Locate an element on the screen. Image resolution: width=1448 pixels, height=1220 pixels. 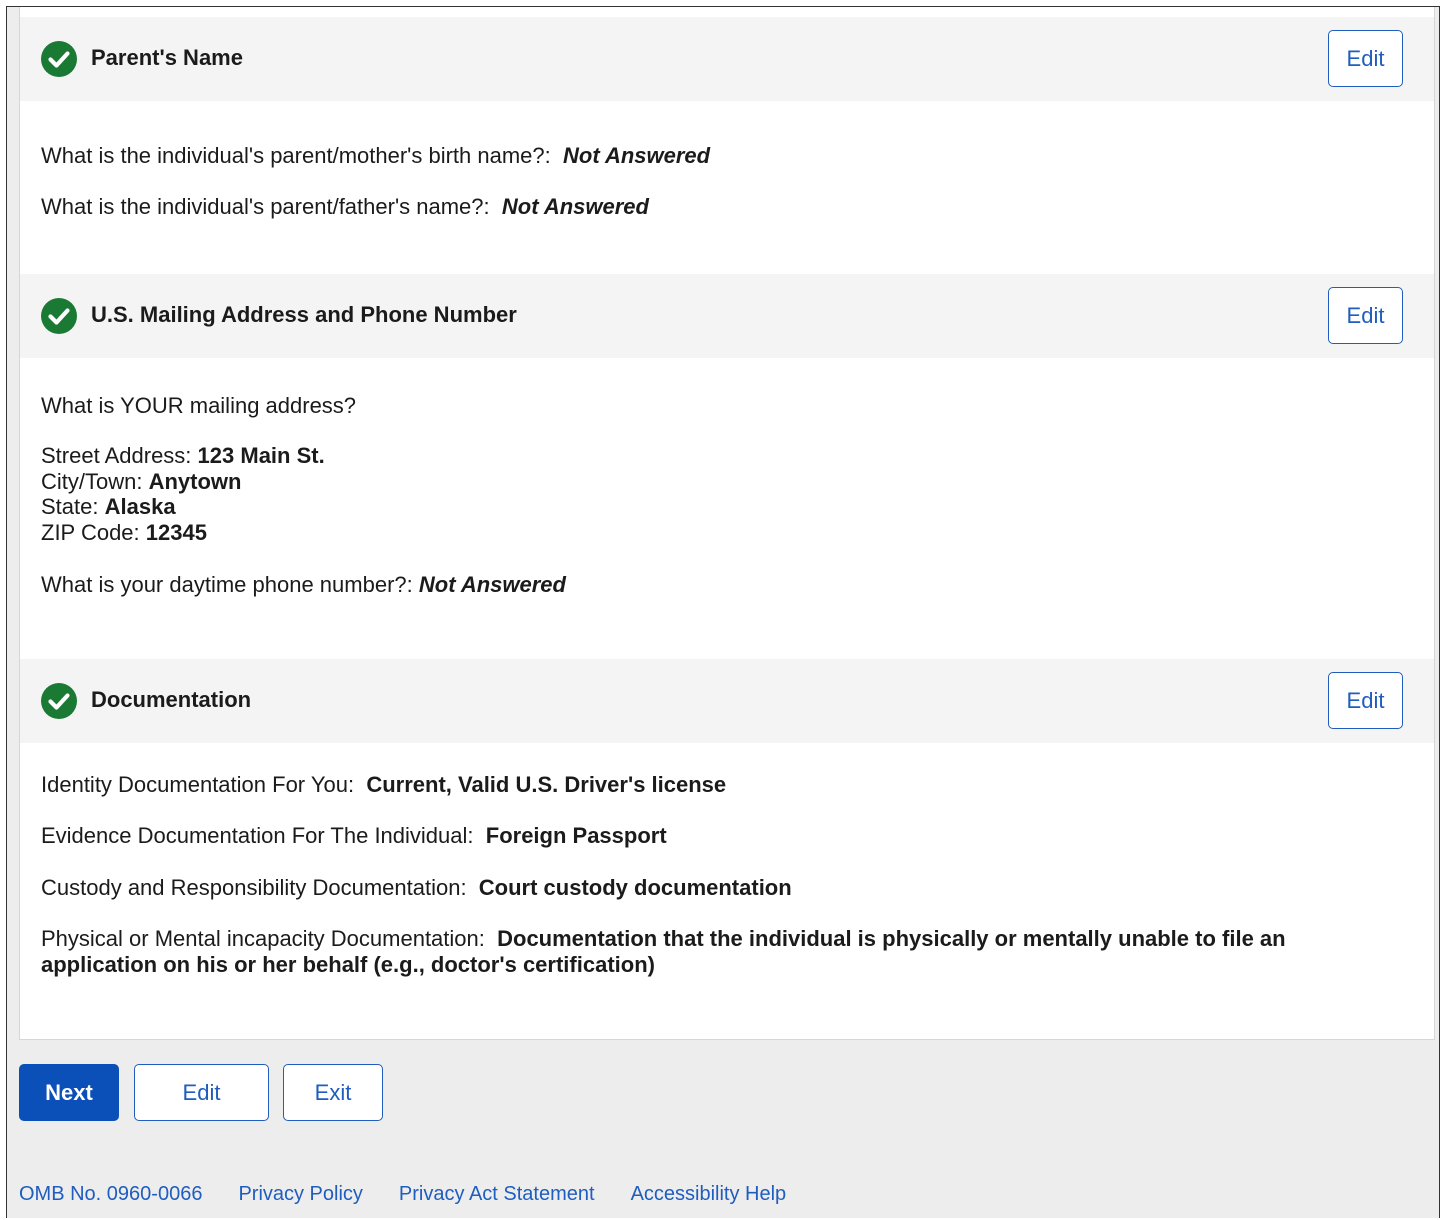
question-text: What is YOUR mailing address? is located at coordinates (199, 405).